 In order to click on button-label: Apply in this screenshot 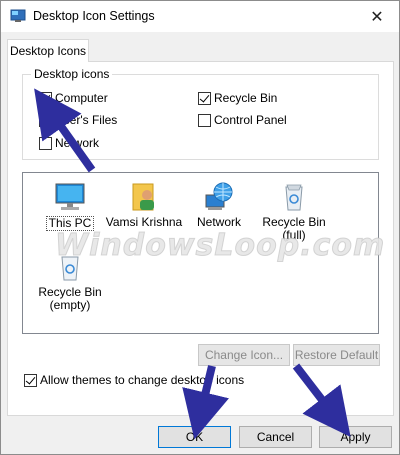, I will do `click(355, 437)`.